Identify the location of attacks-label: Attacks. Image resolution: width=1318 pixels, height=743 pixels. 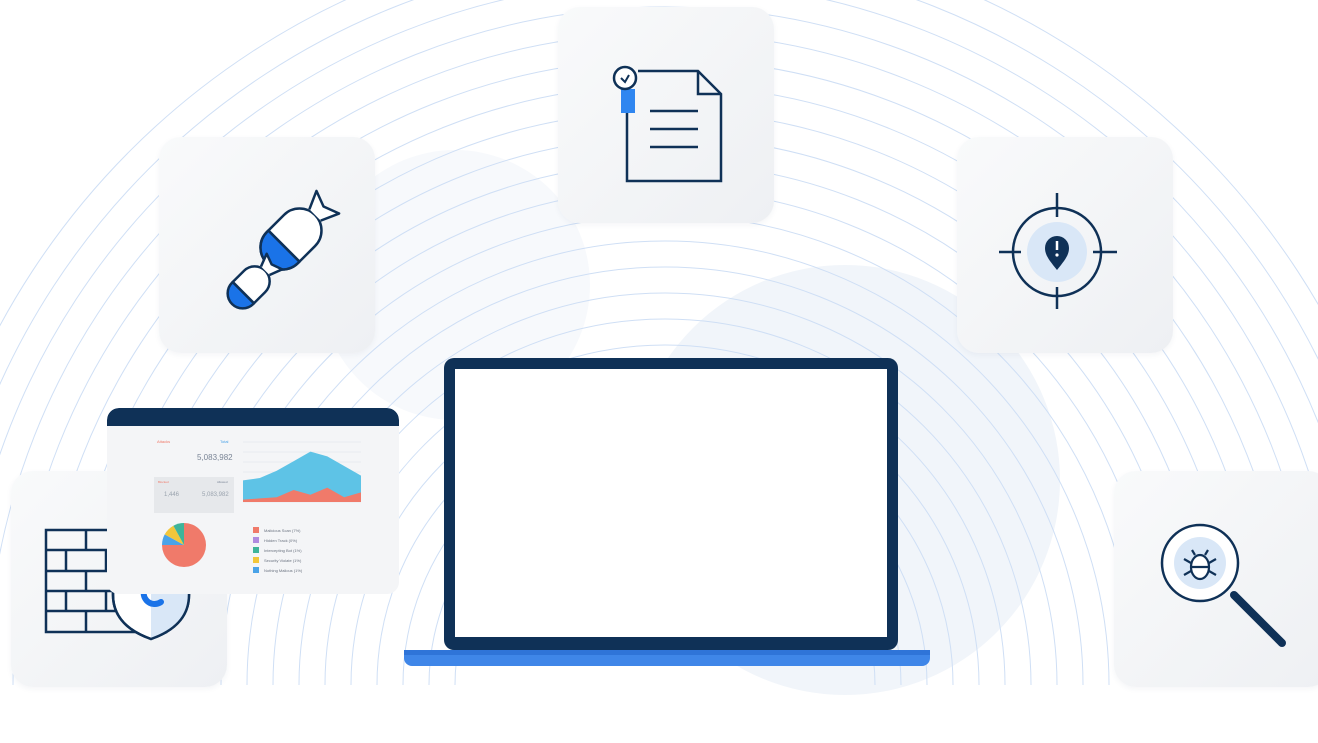
(164, 441).